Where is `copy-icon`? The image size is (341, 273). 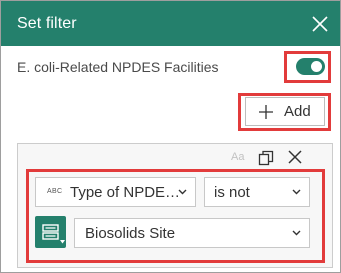 copy-icon is located at coordinates (266, 158).